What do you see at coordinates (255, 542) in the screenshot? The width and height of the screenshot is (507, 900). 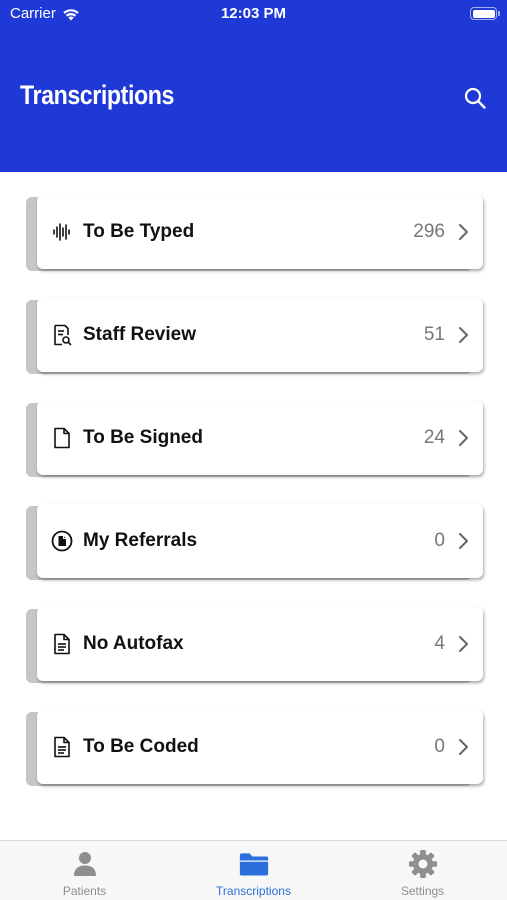 I see `category-card-my-referrals: My Referrals 0` at bounding box center [255, 542].